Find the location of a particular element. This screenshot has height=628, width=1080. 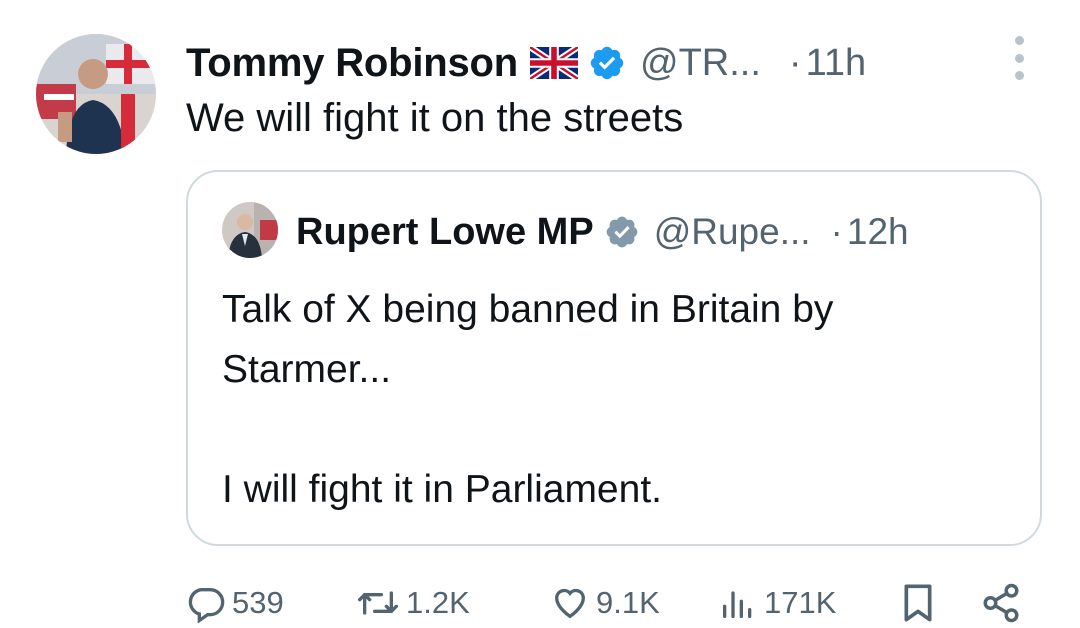

quoted-author-avatar is located at coordinates (250, 230).